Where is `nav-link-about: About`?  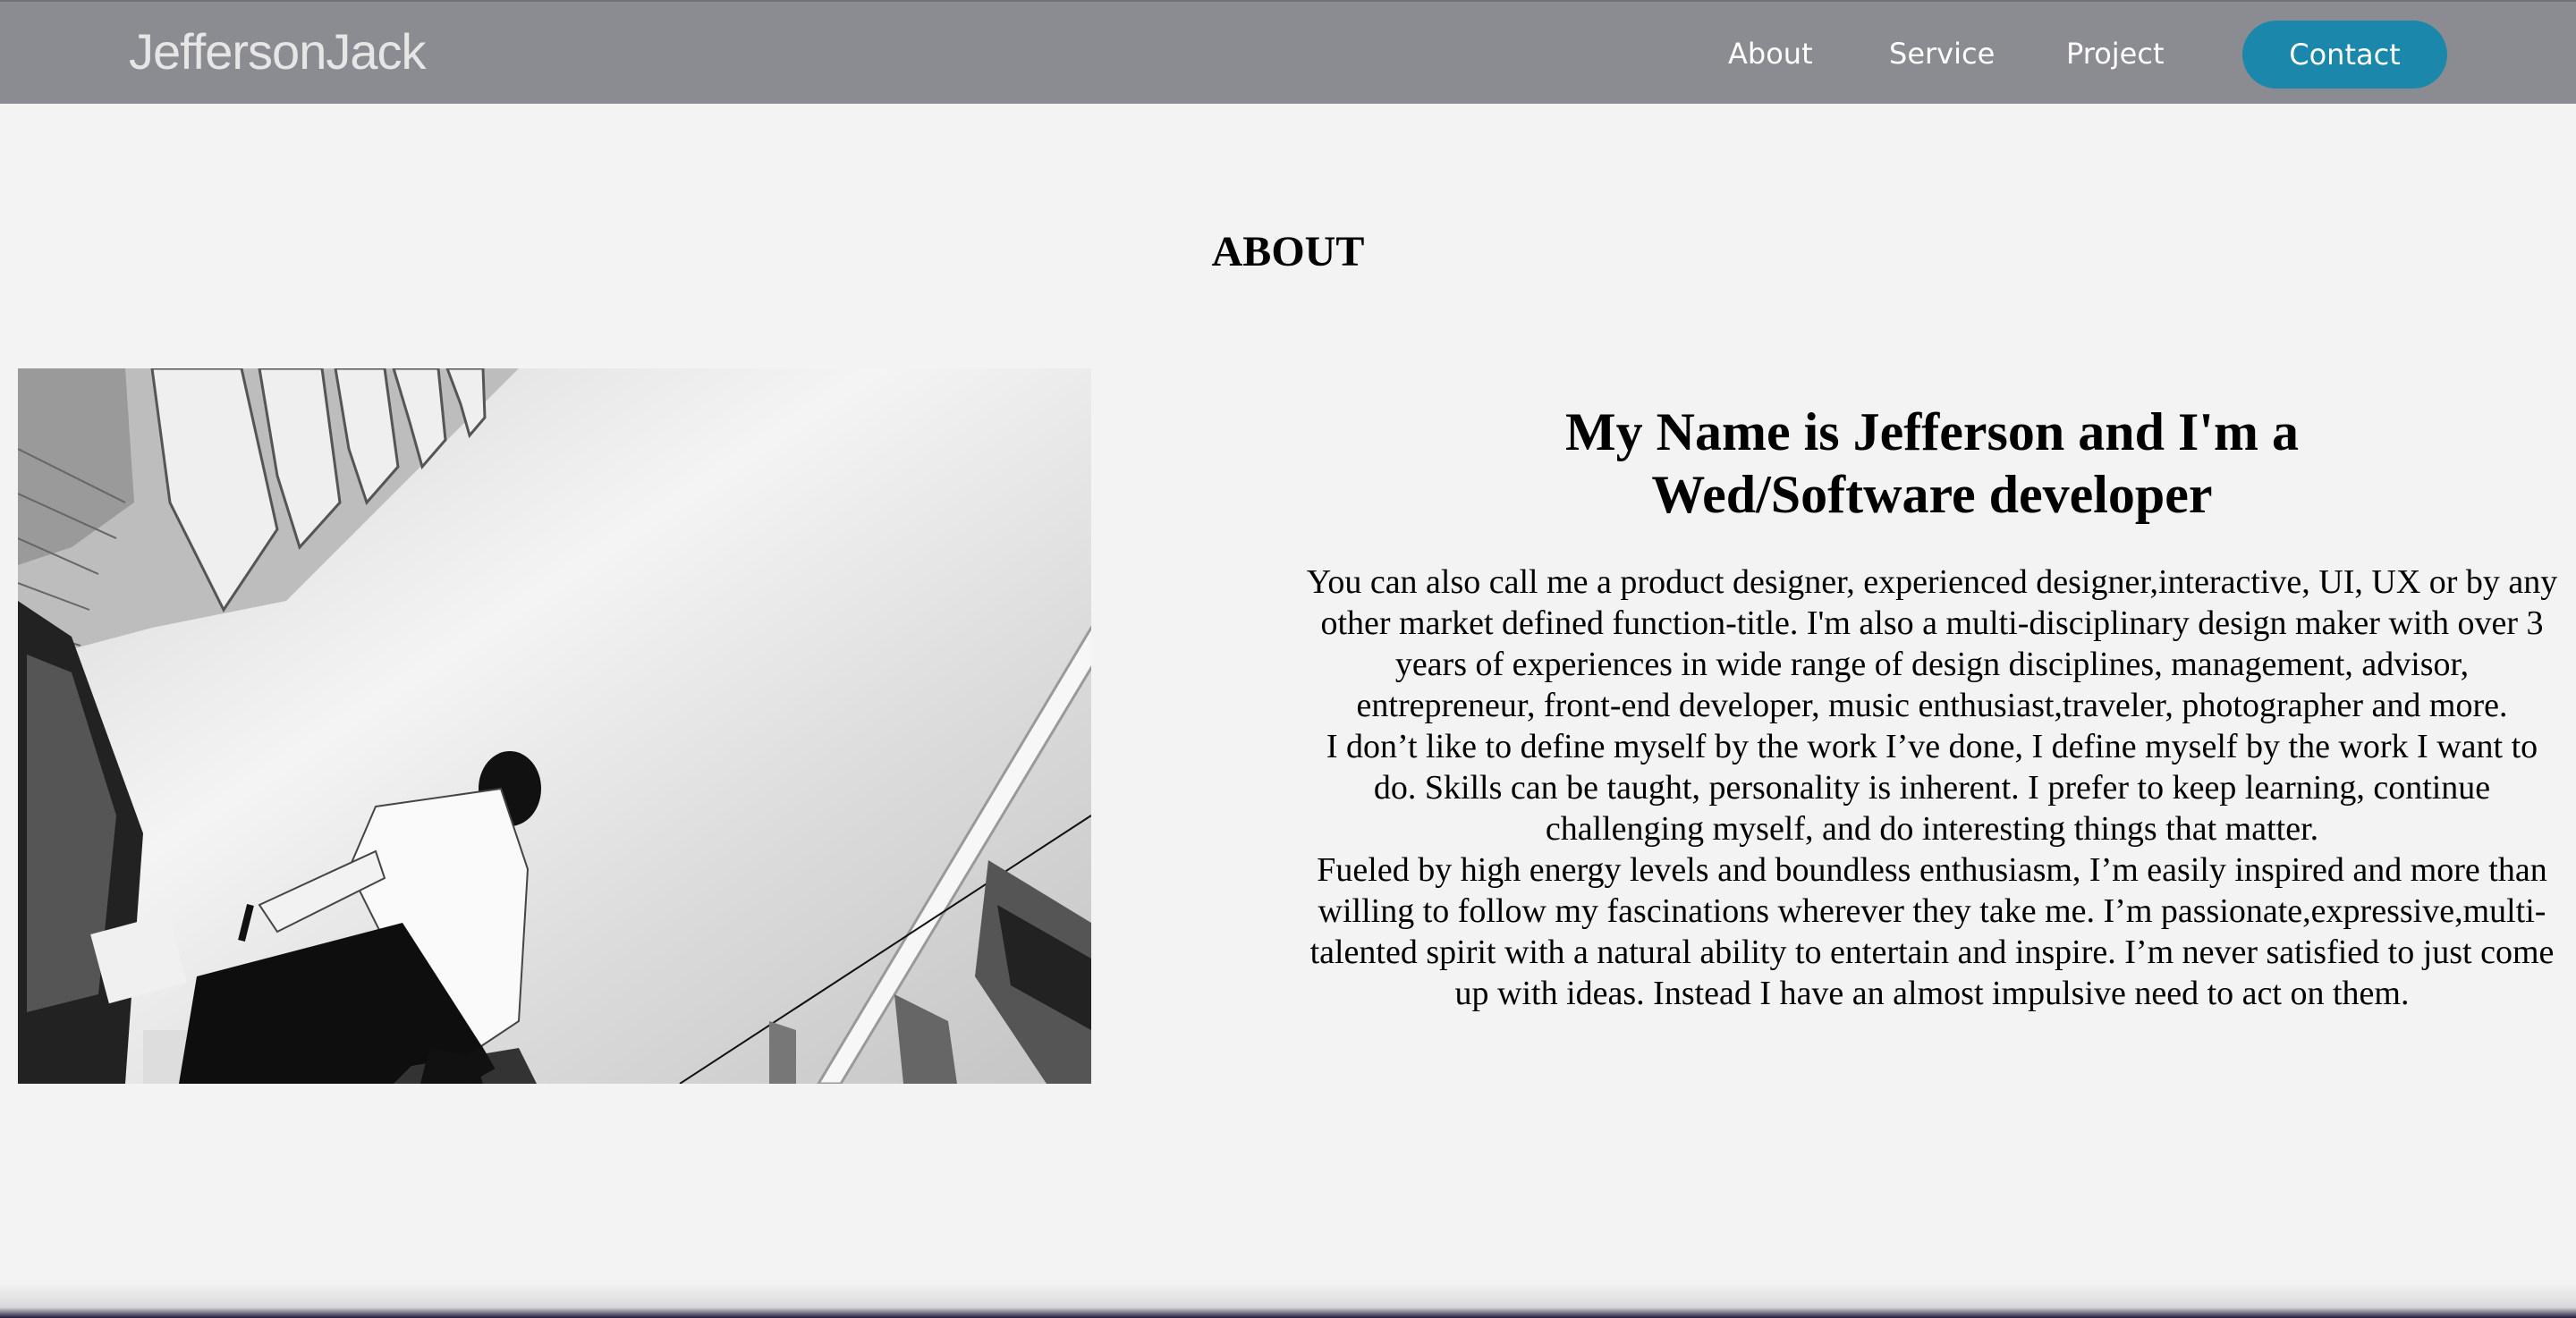
nav-link-about: About is located at coordinates (1770, 54).